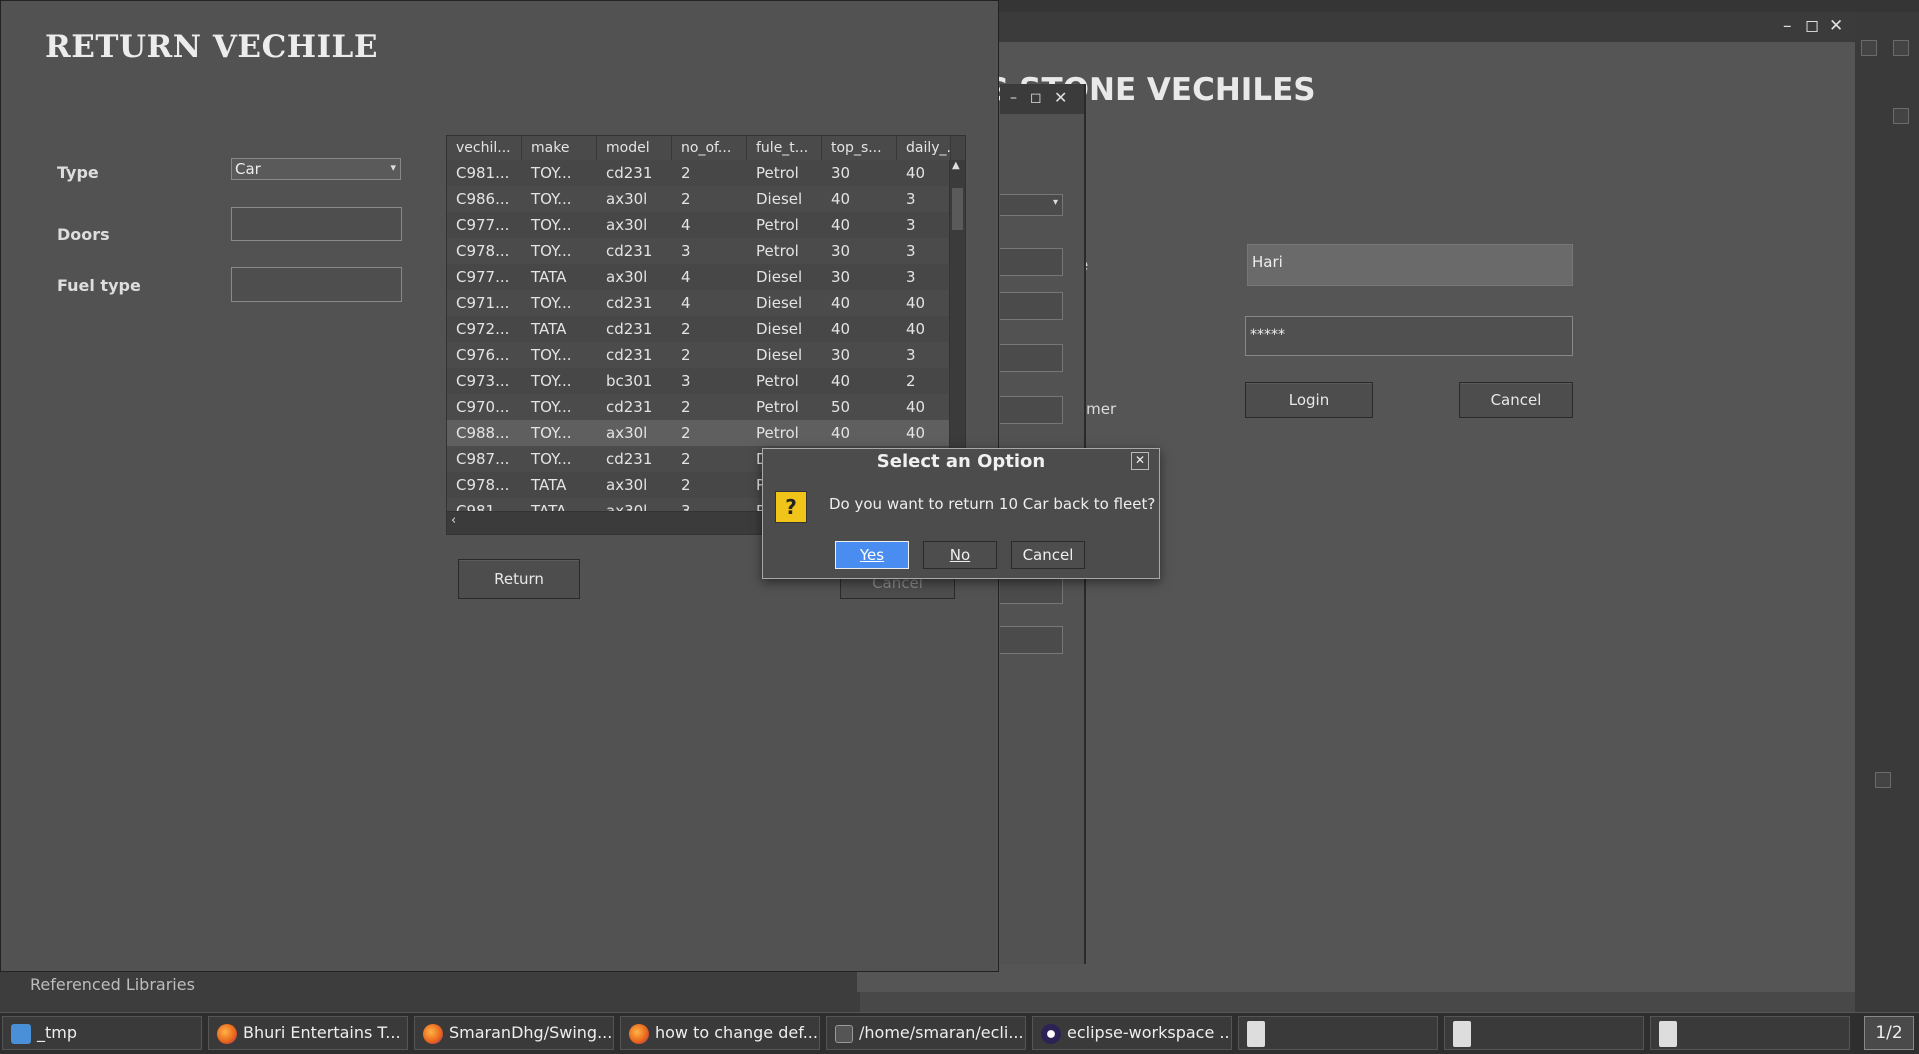 This screenshot has width=1919, height=1054. Describe the element at coordinates (1051, 1033) in the screenshot. I see `eclipse-icon` at that location.